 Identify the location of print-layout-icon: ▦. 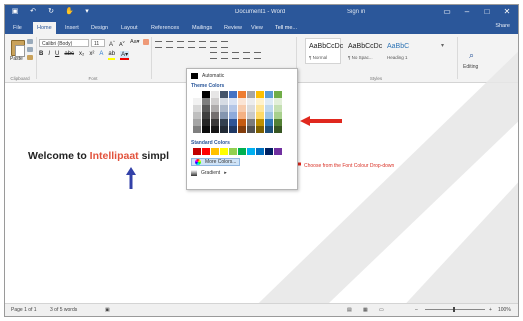
(365, 310).